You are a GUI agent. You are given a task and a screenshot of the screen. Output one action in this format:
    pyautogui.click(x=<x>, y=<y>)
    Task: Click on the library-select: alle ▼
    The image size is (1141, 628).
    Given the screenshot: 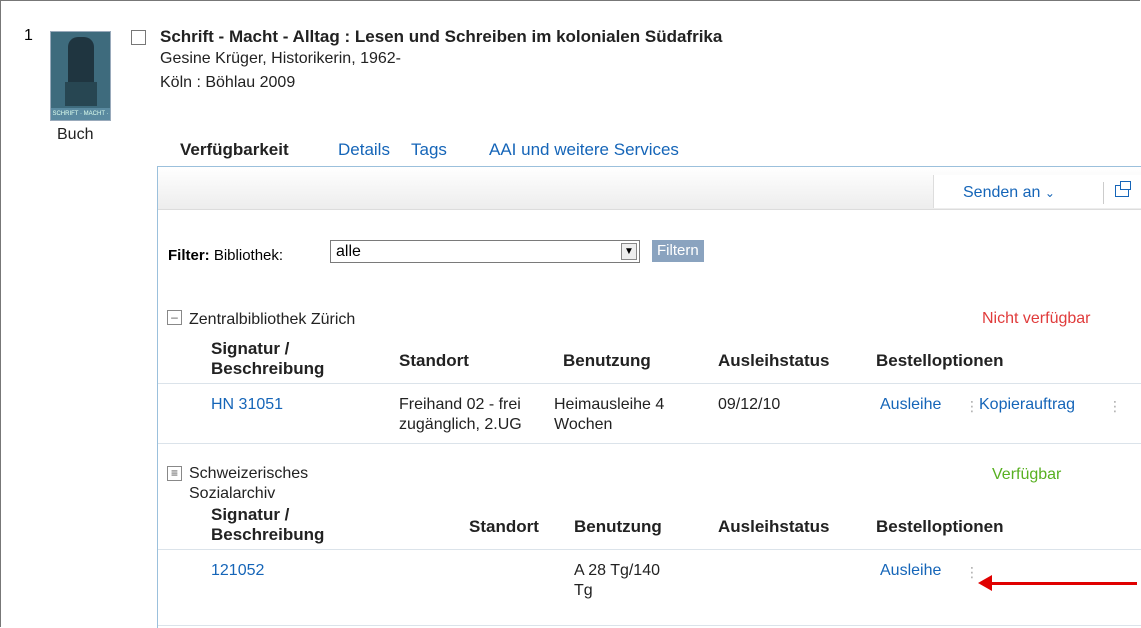 What is the action you would take?
    pyautogui.click(x=485, y=251)
    